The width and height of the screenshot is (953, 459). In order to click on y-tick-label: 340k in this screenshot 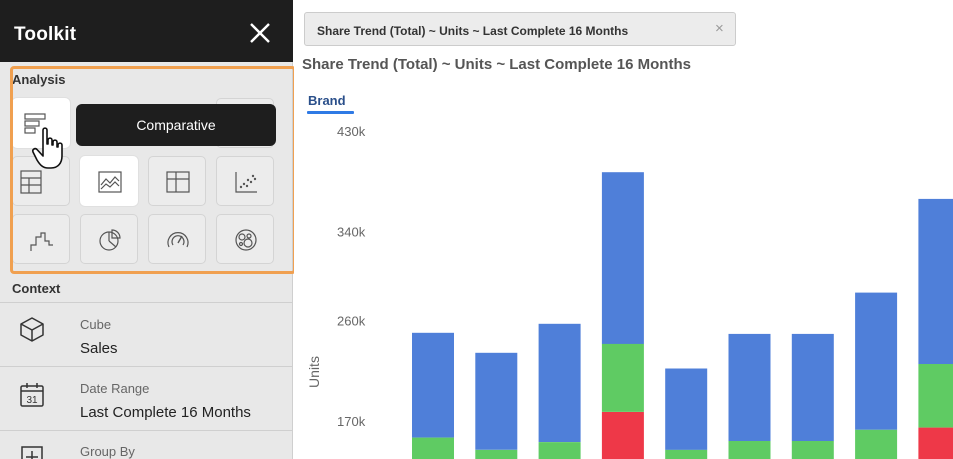, I will do `click(351, 231)`.